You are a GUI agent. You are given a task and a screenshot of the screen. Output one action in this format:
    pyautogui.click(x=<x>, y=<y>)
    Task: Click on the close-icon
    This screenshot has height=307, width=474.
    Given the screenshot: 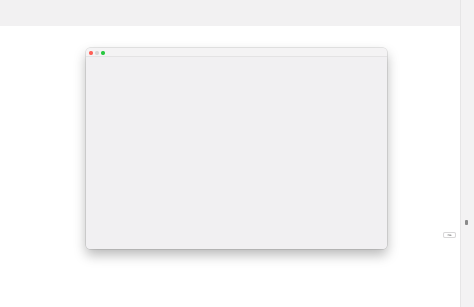 What is the action you would take?
    pyautogui.click(x=91, y=52)
    